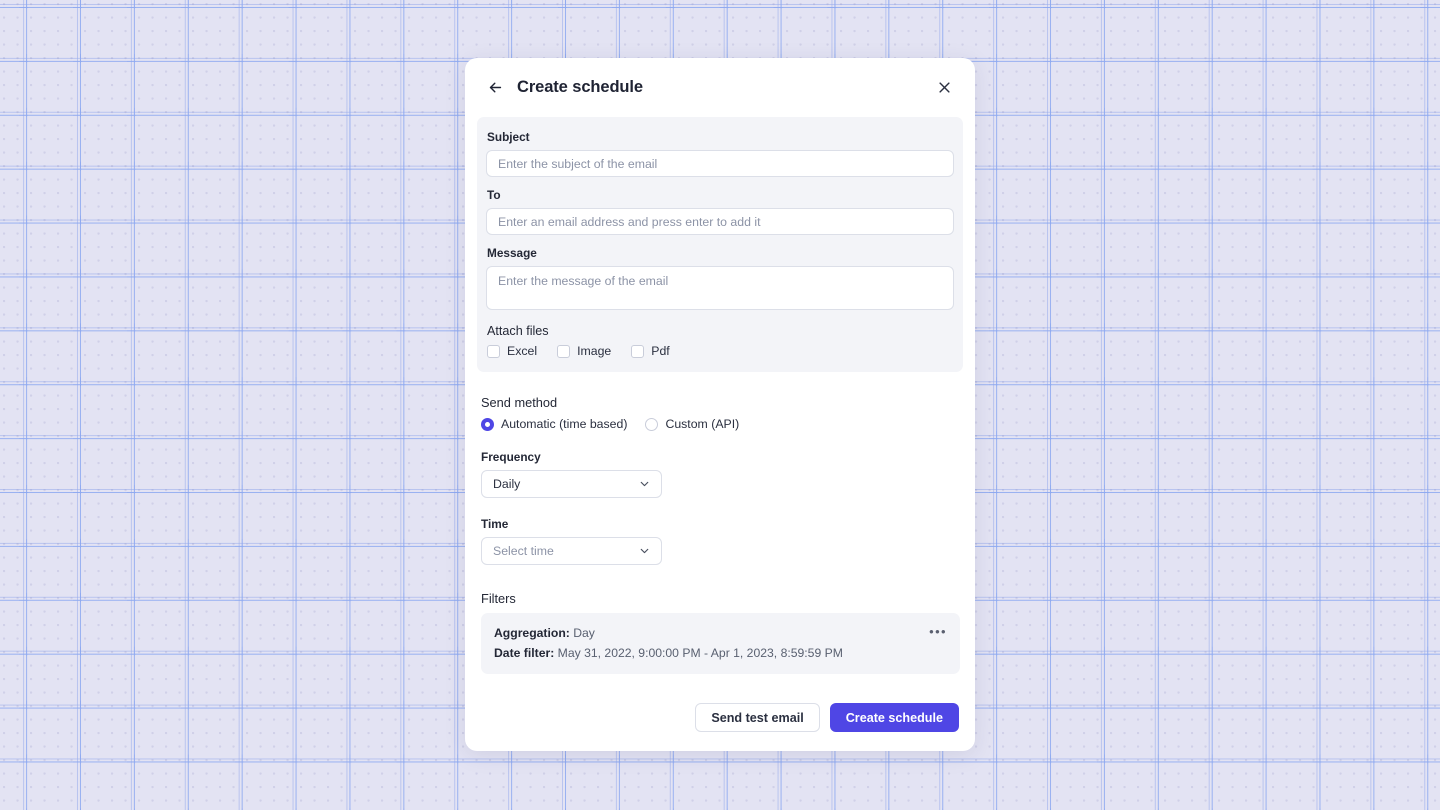  What do you see at coordinates (944, 88) in the screenshot?
I see `close-icon` at bounding box center [944, 88].